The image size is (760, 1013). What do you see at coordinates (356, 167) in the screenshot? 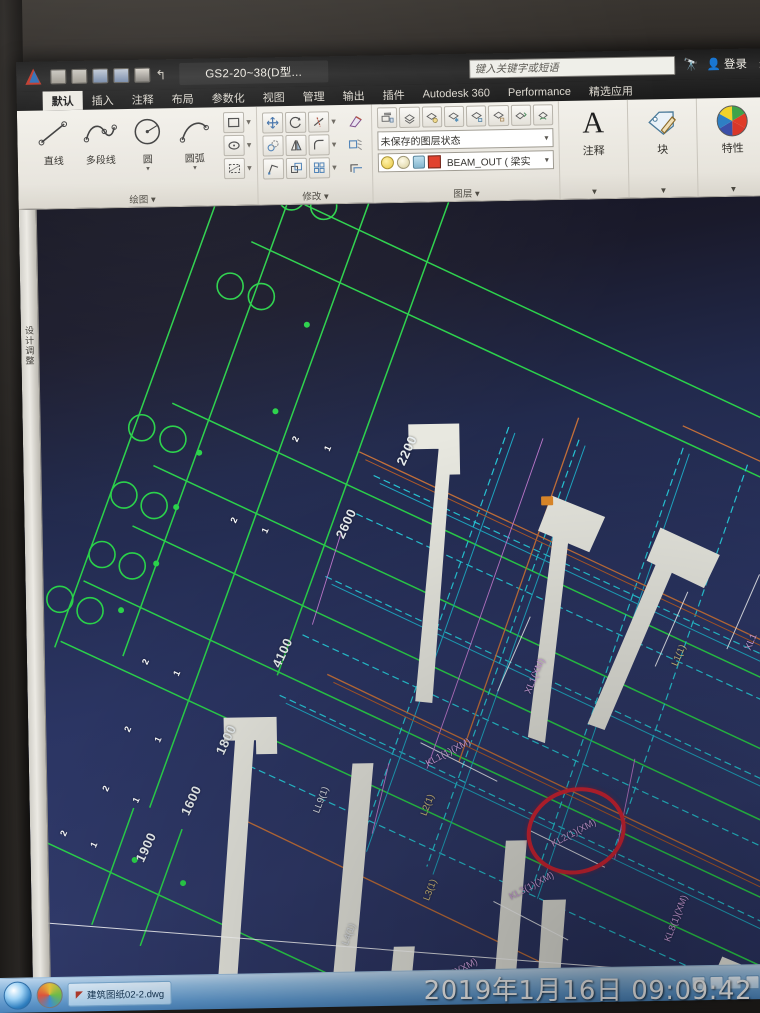
I see `offset-icon` at bounding box center [356, 167].